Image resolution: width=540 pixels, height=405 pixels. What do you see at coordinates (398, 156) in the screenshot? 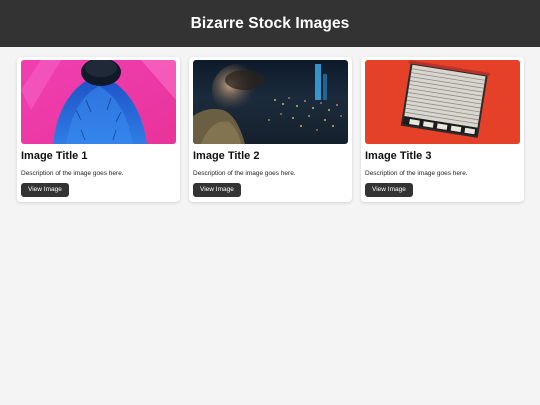
I see `card-title: Image Title 3` at bounding box center [398, 156].